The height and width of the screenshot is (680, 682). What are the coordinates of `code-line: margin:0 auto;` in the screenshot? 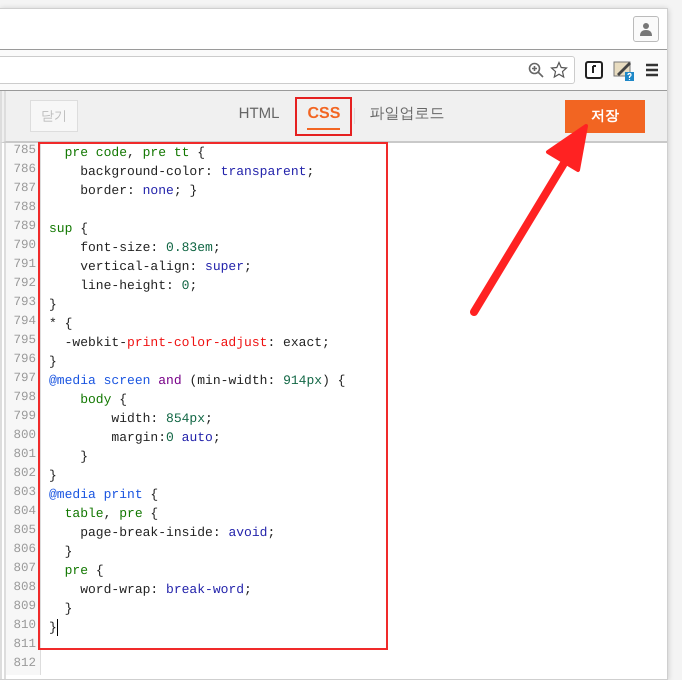 It's located at (165, 438).